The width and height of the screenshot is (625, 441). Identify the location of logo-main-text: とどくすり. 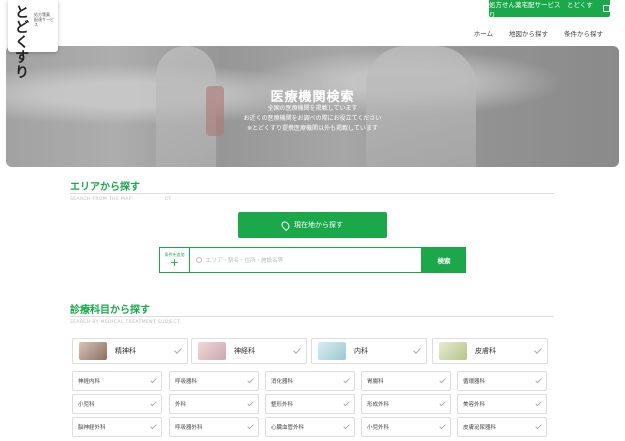
(22, 43).